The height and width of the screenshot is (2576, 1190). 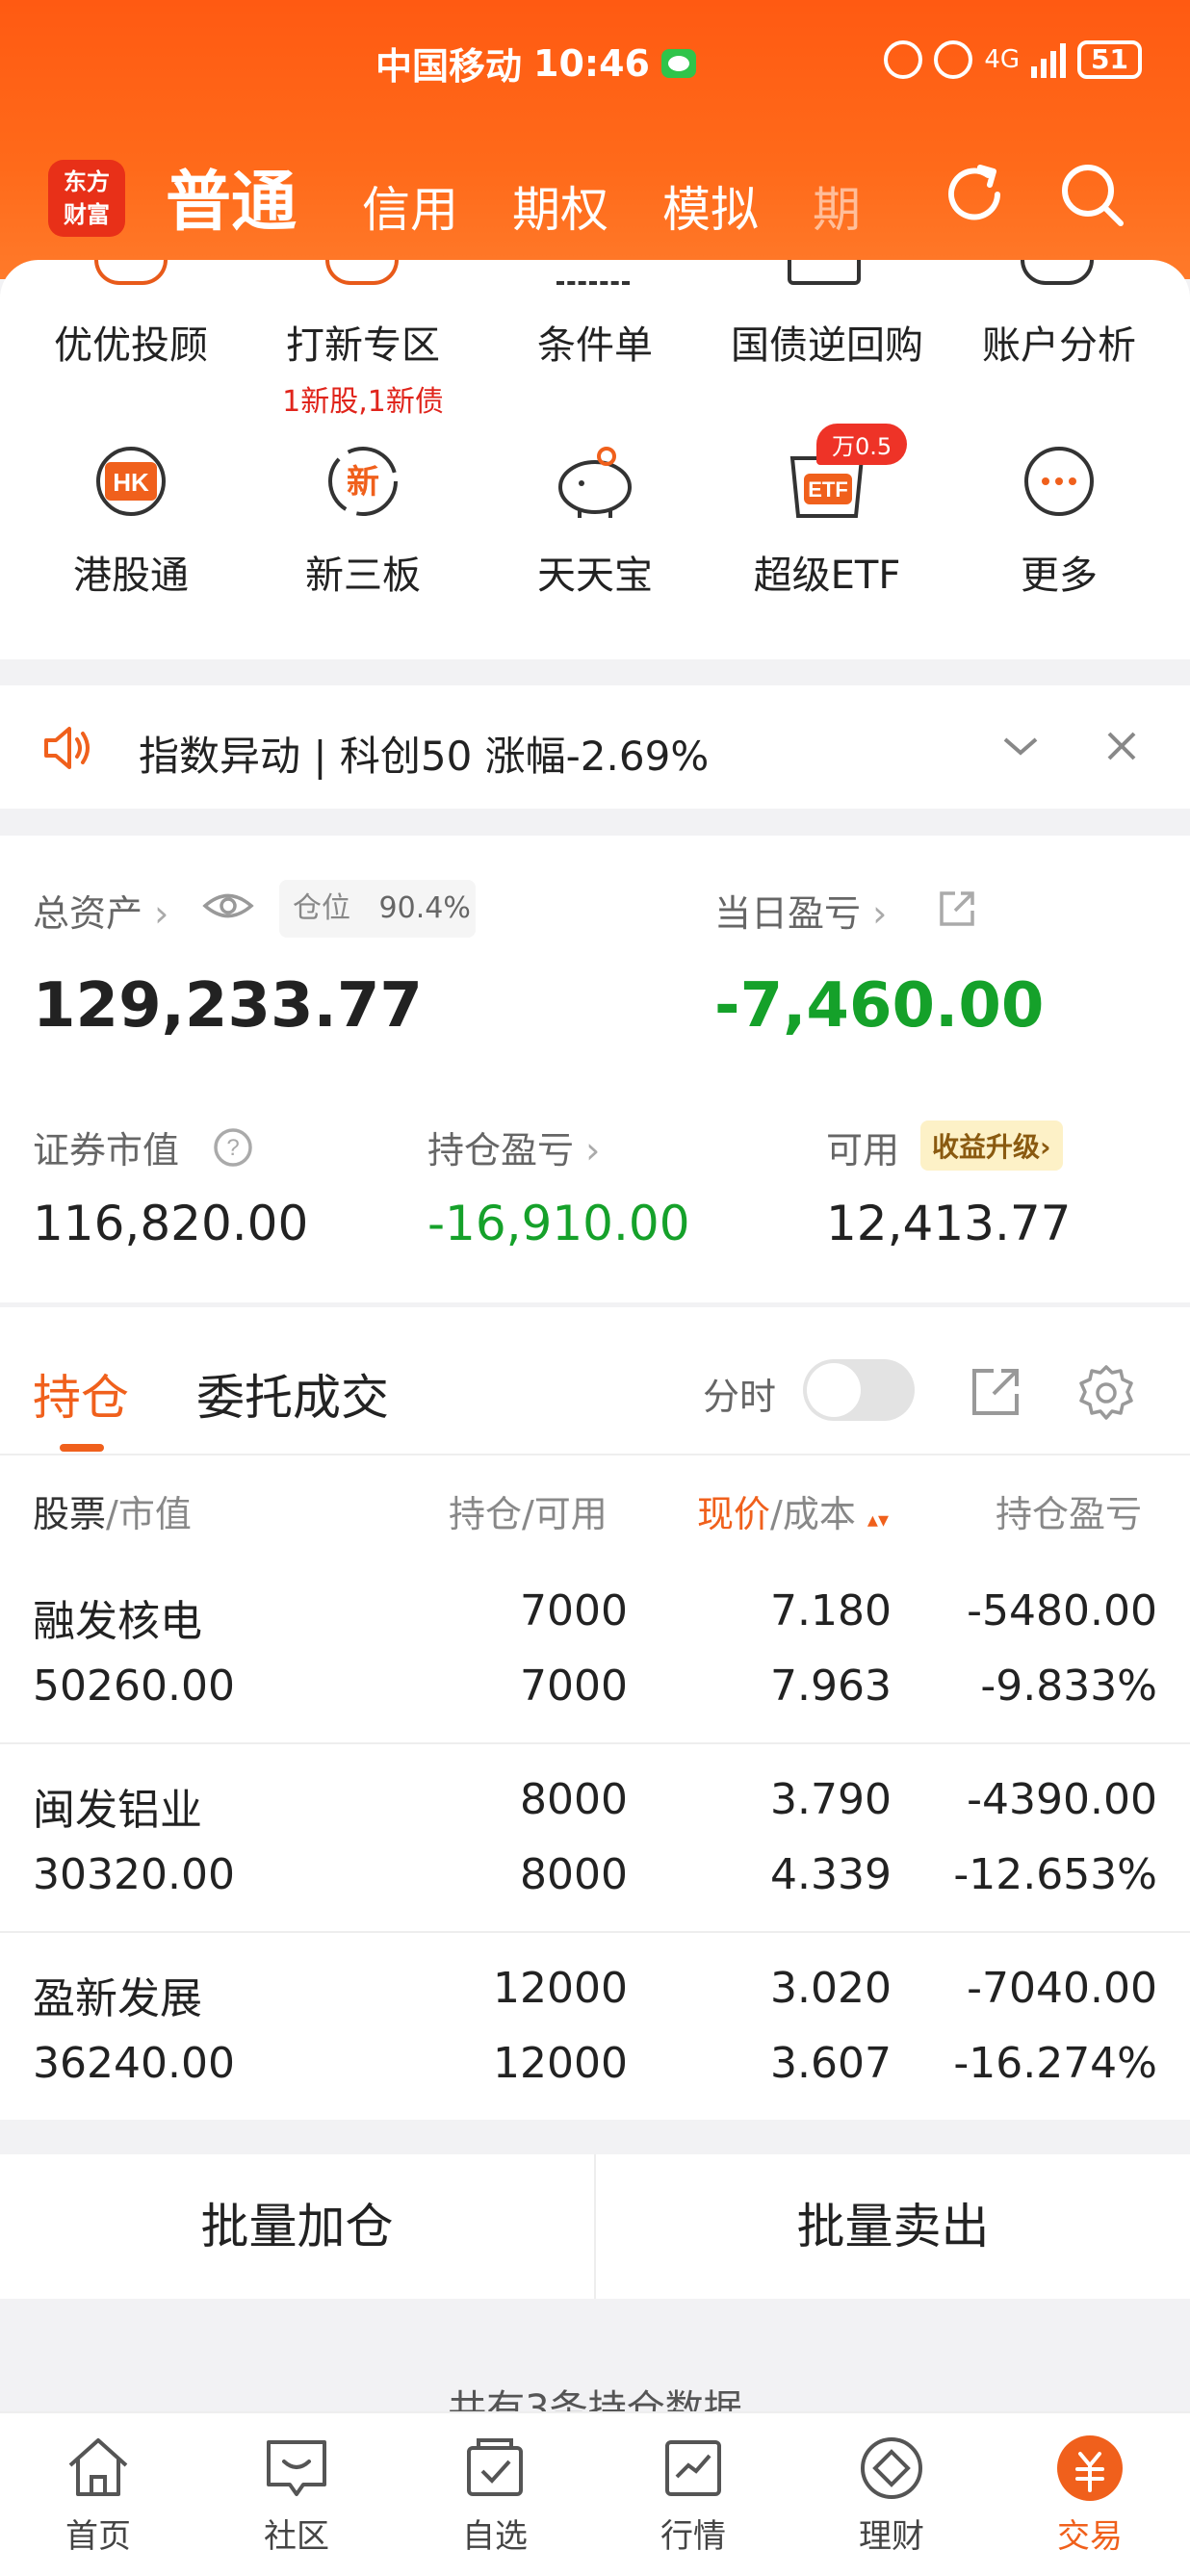 I want to click on total-assets-value: 129,233.77, so click(x=228, y=1006).